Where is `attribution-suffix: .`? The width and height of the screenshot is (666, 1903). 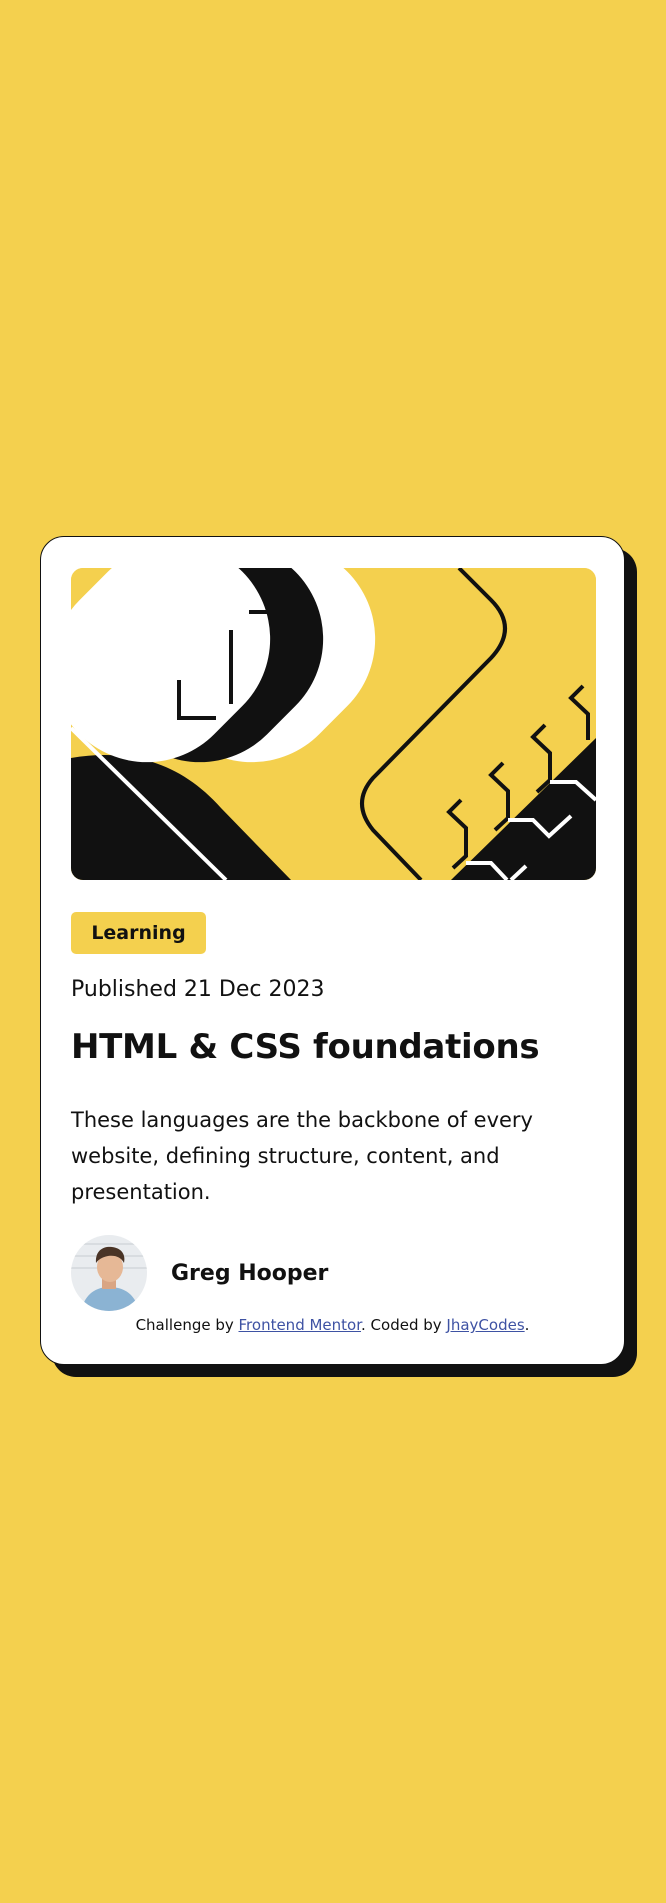
attribution-suffix: . is located at coordinates (527, 1325).